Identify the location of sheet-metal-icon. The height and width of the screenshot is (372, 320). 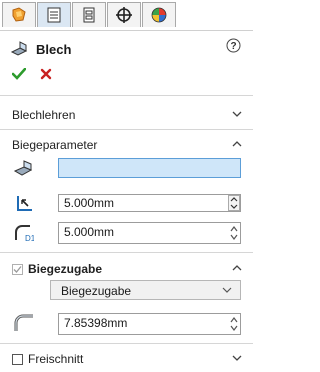
(19, 48).